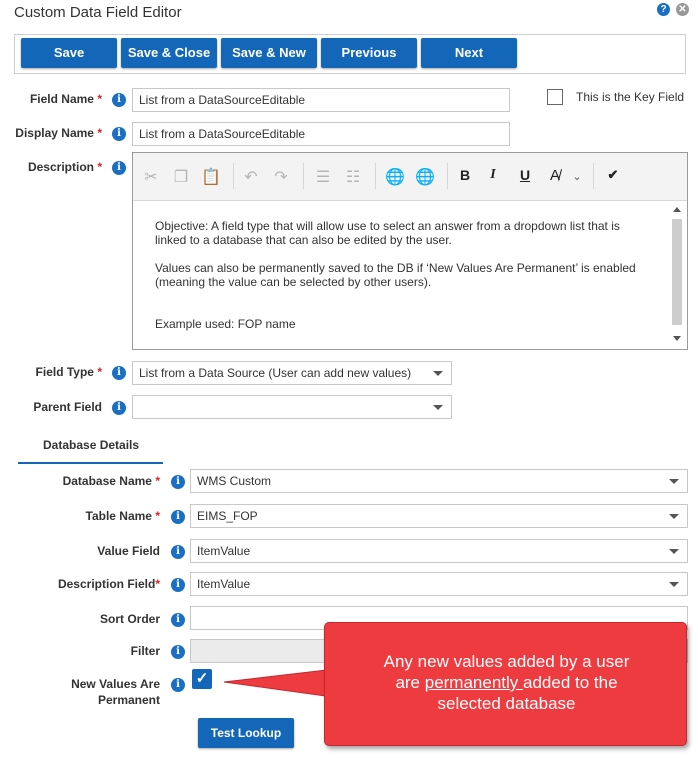  Describe the element at coordinates (181, 177) in the screenshot. I see `copy-icon: ❐` at that location.